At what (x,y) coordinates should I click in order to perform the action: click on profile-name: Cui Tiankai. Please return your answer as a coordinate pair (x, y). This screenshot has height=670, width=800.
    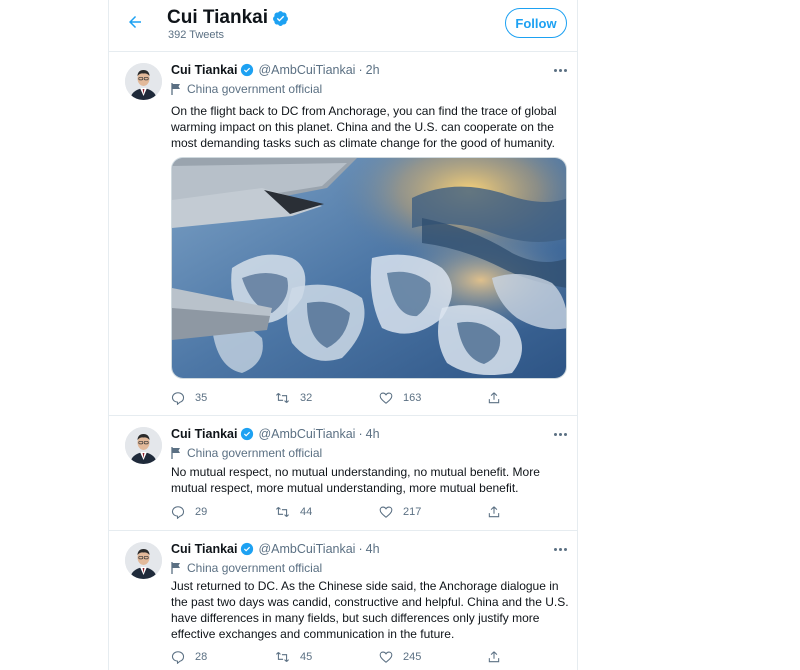
    Looking at the image, I should click on (218, 17).